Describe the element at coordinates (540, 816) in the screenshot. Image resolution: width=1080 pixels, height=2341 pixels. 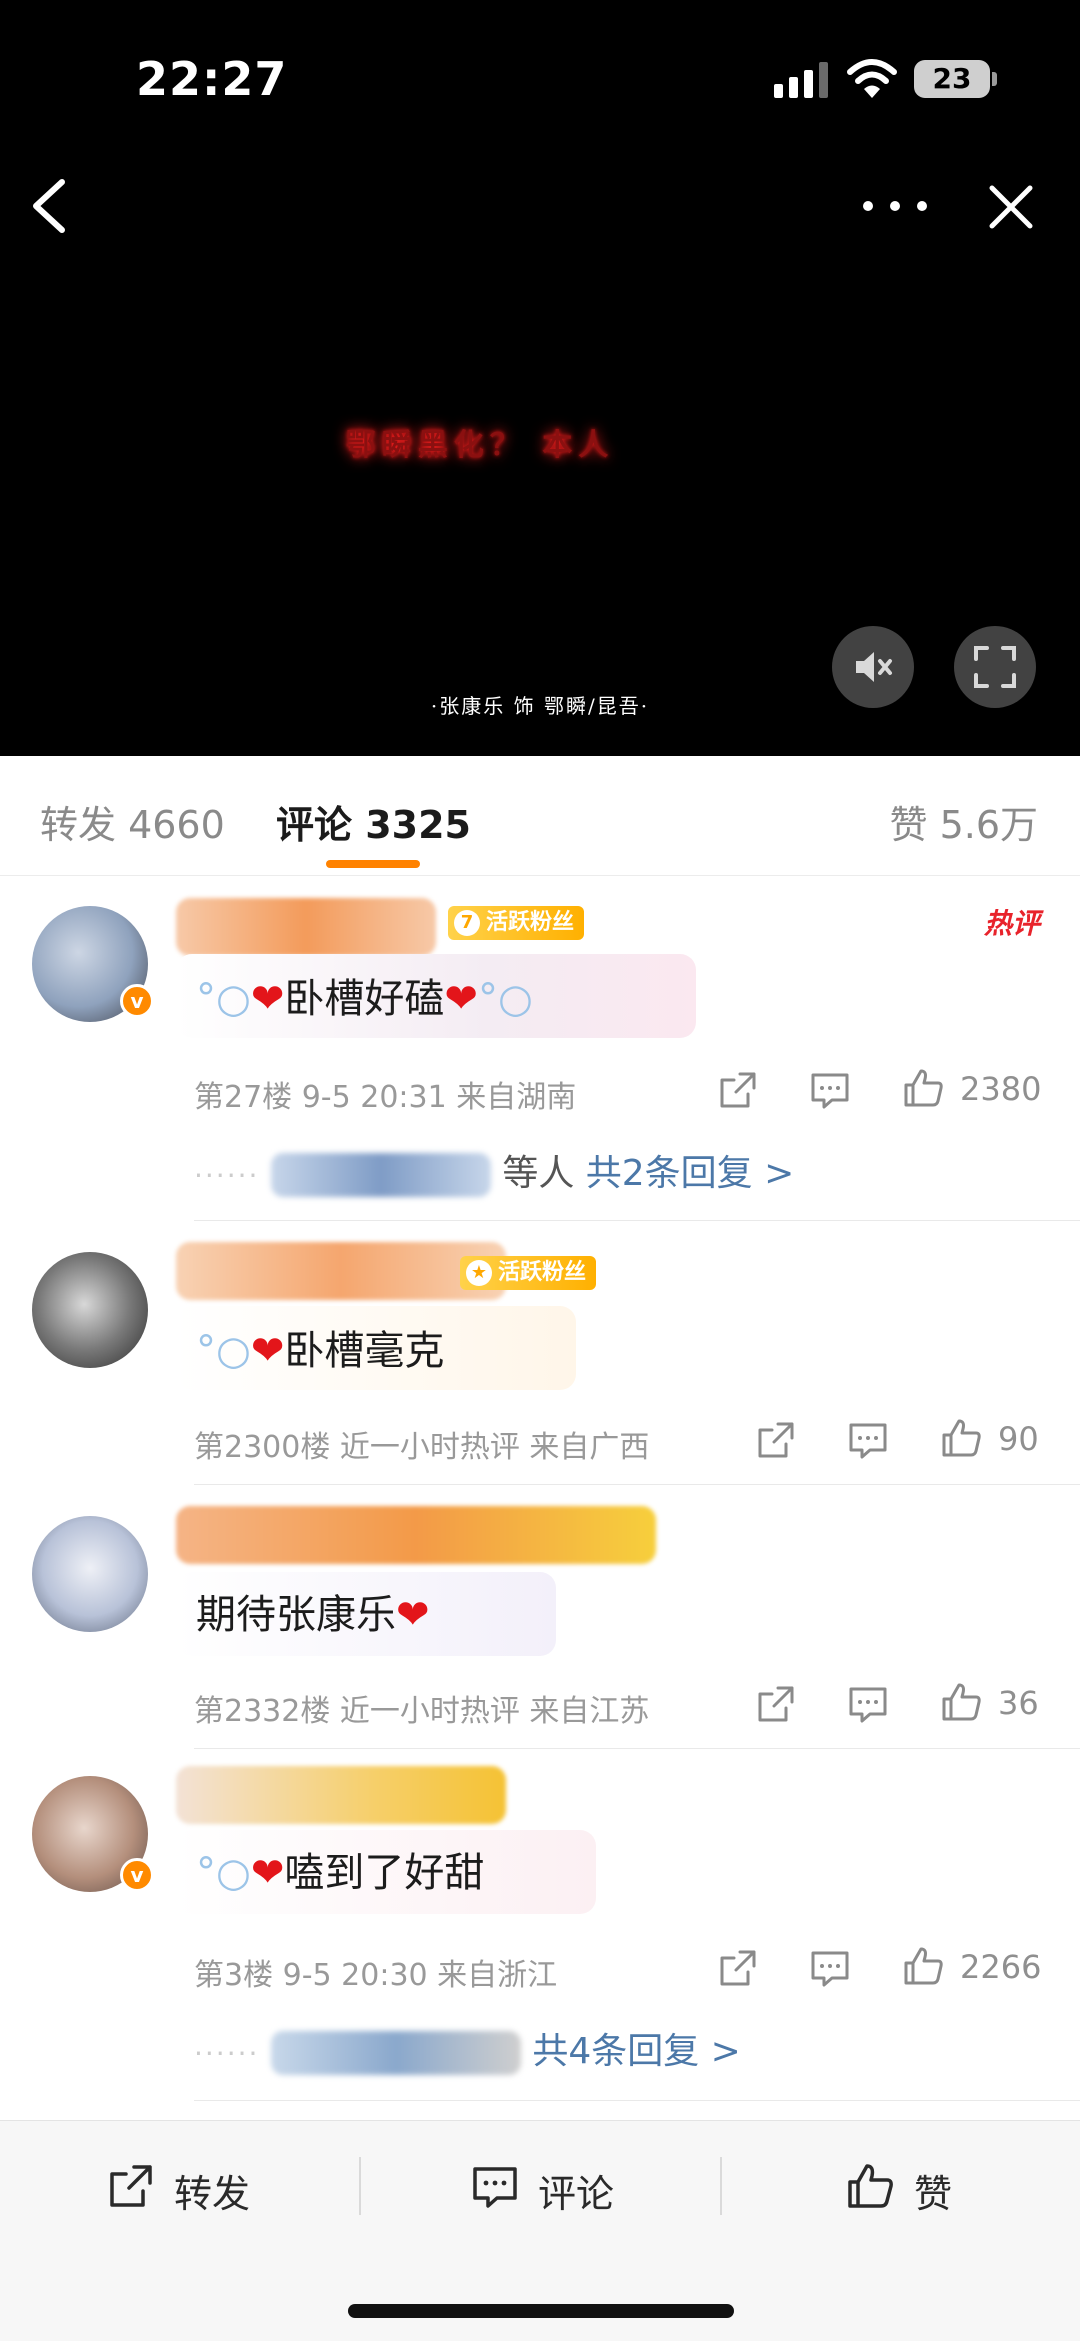
I see `comment-tabs: 转发 4660 评论 3325 赞 5.6万` at that location.